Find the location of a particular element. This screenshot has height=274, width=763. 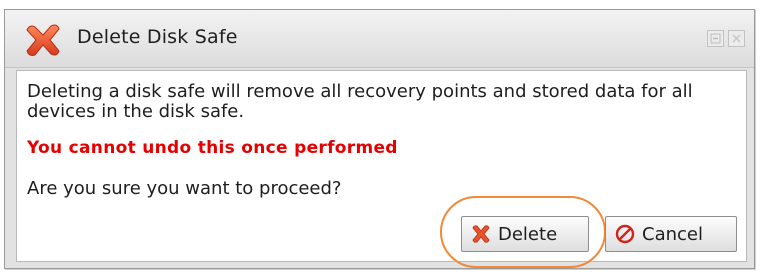

close-button is located at coordinates (736, 38).